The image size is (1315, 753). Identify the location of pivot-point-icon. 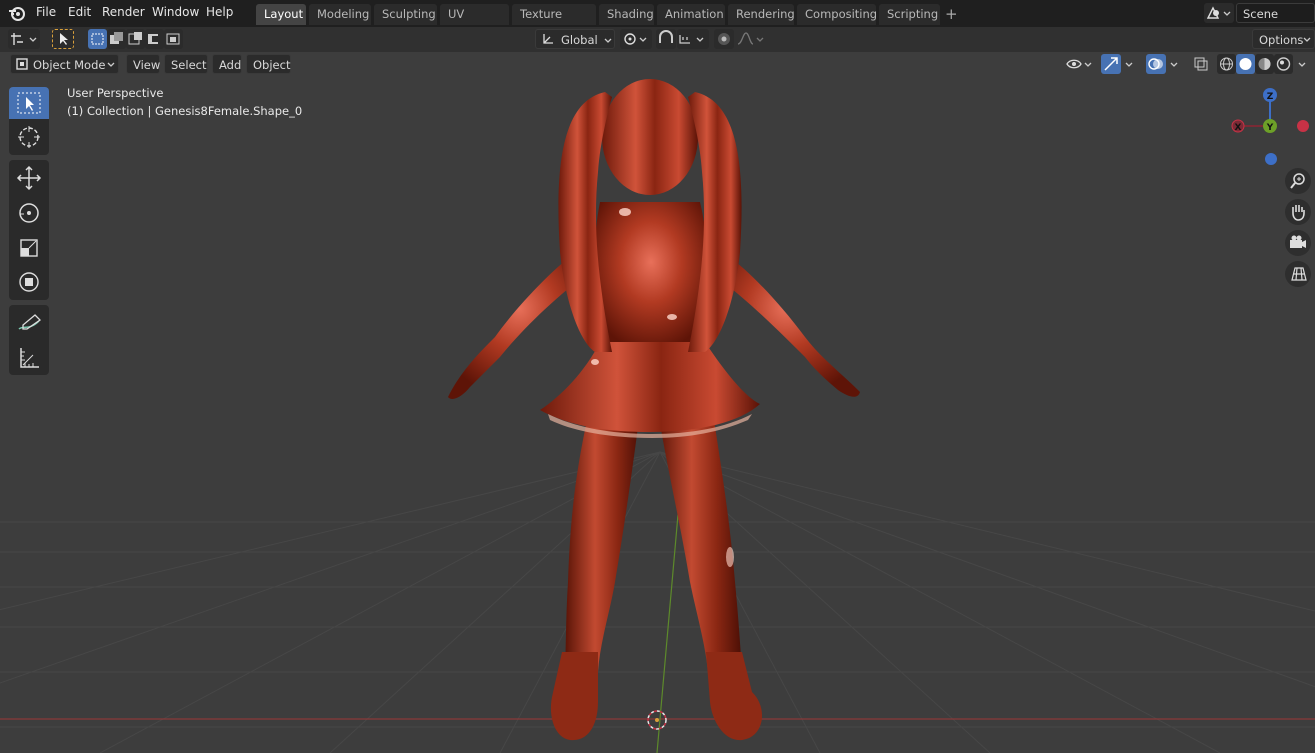
(636, 39).